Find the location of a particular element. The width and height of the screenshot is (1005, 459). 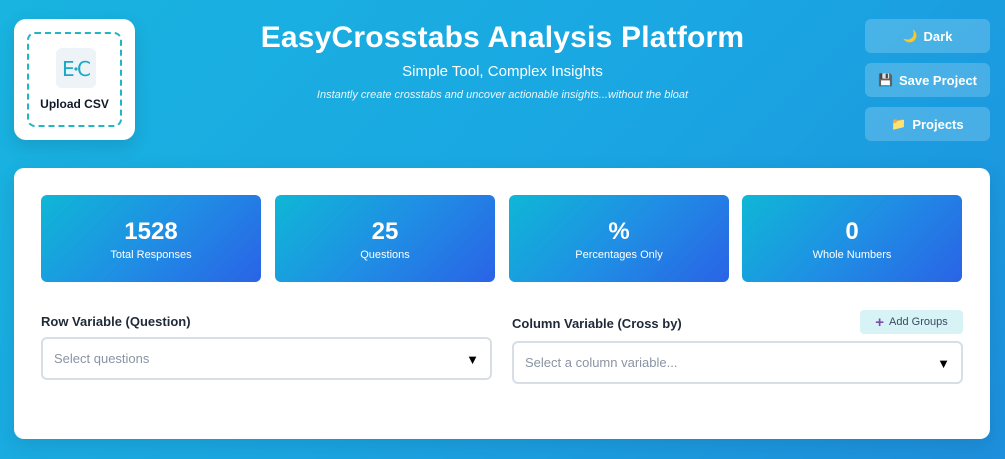

stat-card-questions: 25 Questions is located at coordinates (385, 238).